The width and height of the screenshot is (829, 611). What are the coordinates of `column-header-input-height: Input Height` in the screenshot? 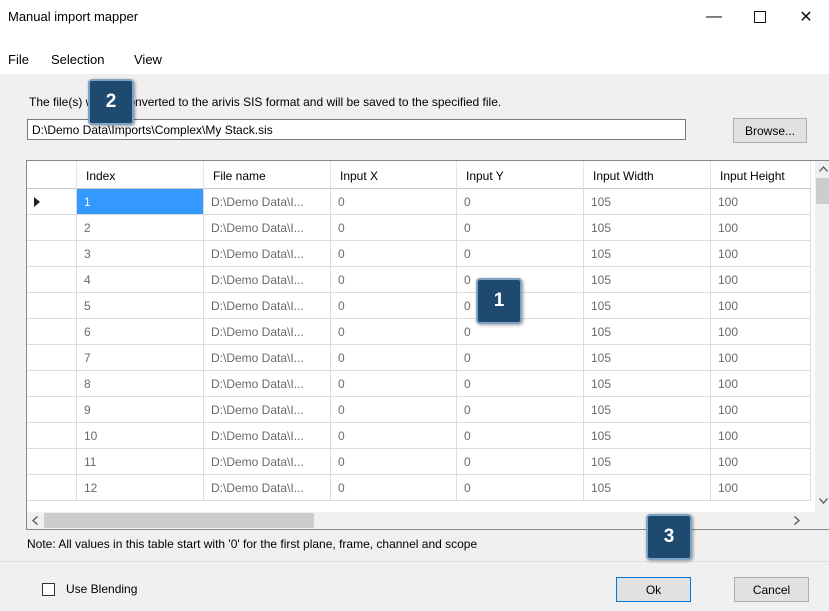 It's located at (761, 175).